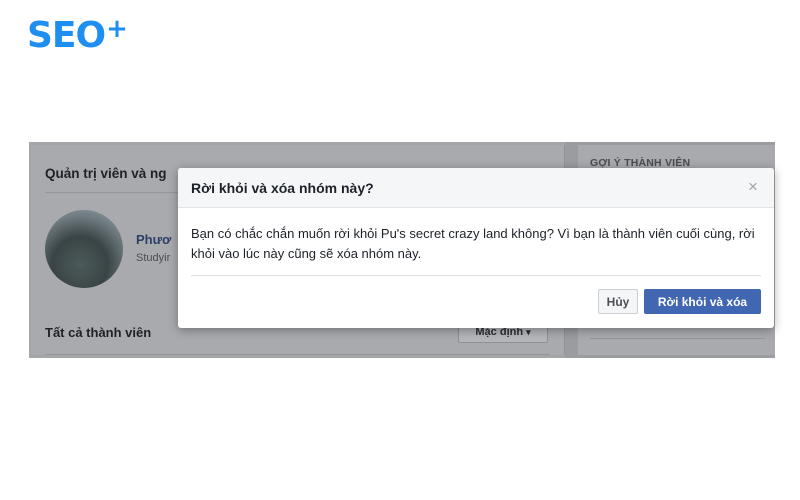  Describe the element at coordinates (528, 331) in the screenshot. I see `caret-down-icon: ▾` at that location.